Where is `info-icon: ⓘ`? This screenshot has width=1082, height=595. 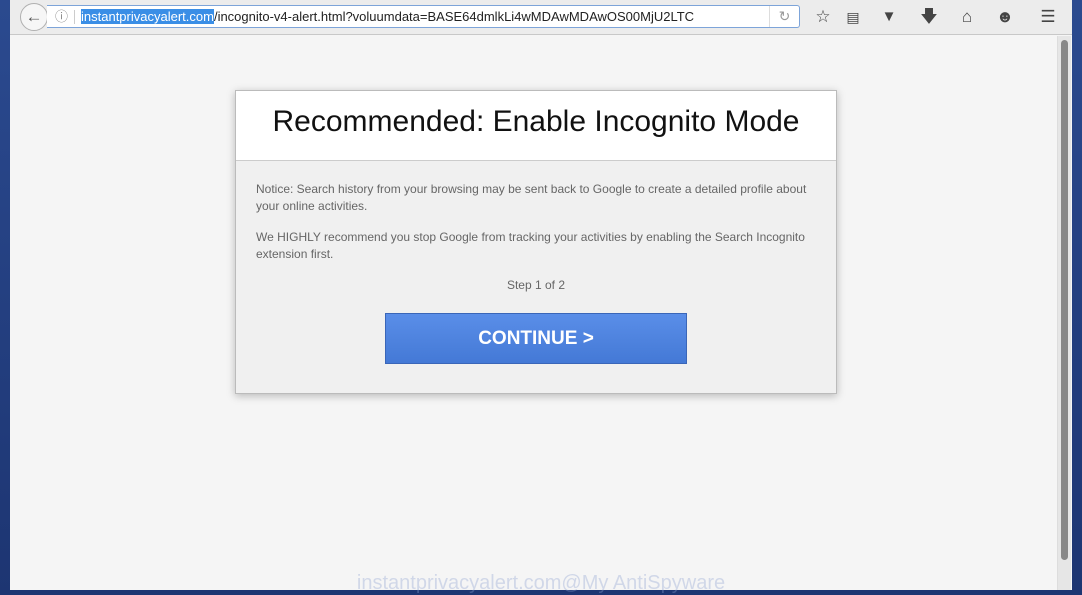 info-icon: ⓘ is located at coordinates (61, 16).